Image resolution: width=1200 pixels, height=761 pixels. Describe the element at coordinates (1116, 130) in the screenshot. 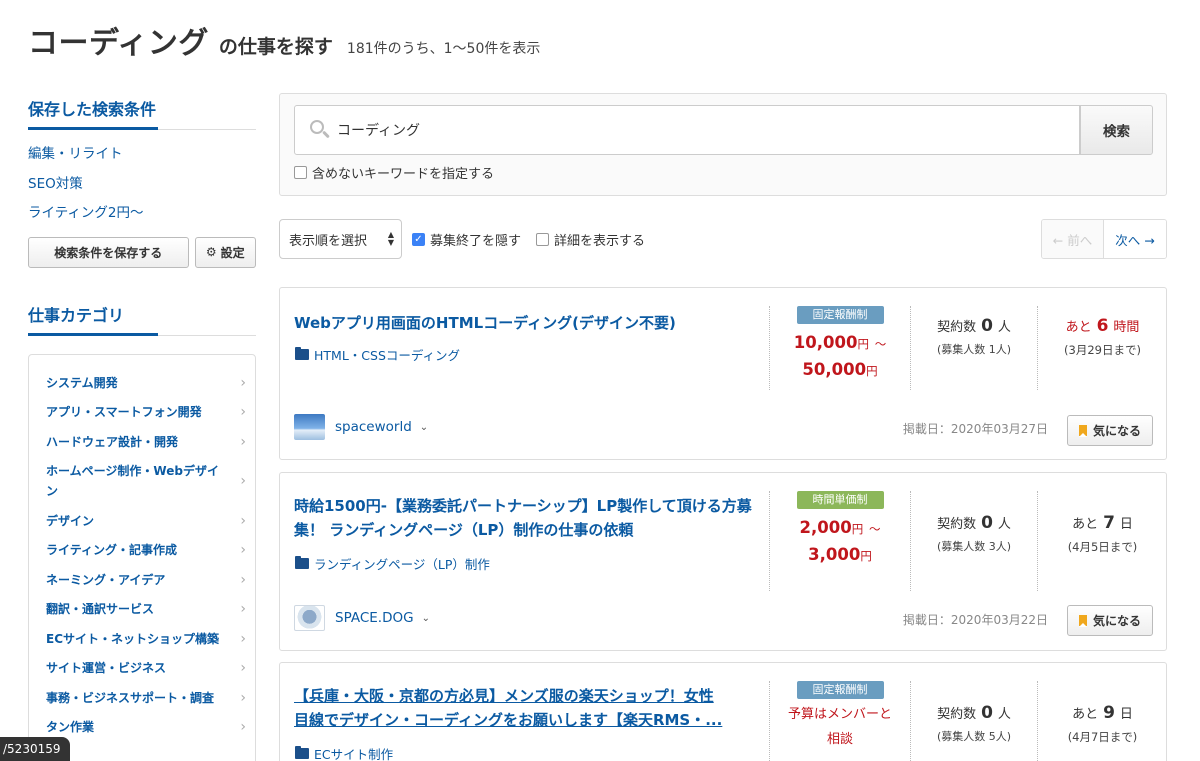

I see `search-button: 検索` at that location.